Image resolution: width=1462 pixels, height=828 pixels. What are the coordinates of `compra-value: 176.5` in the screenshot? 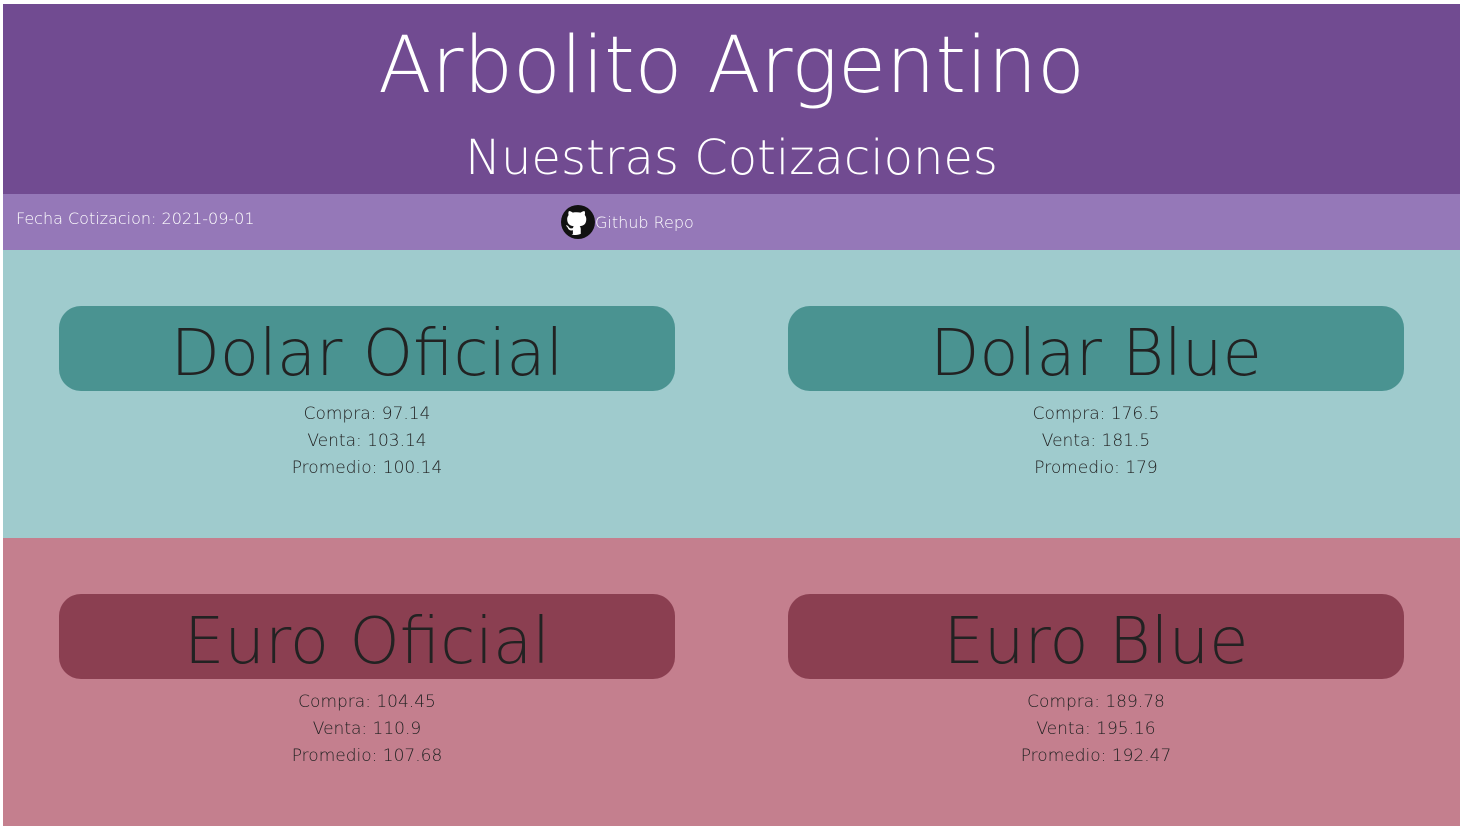 It's located at (1135, 414).